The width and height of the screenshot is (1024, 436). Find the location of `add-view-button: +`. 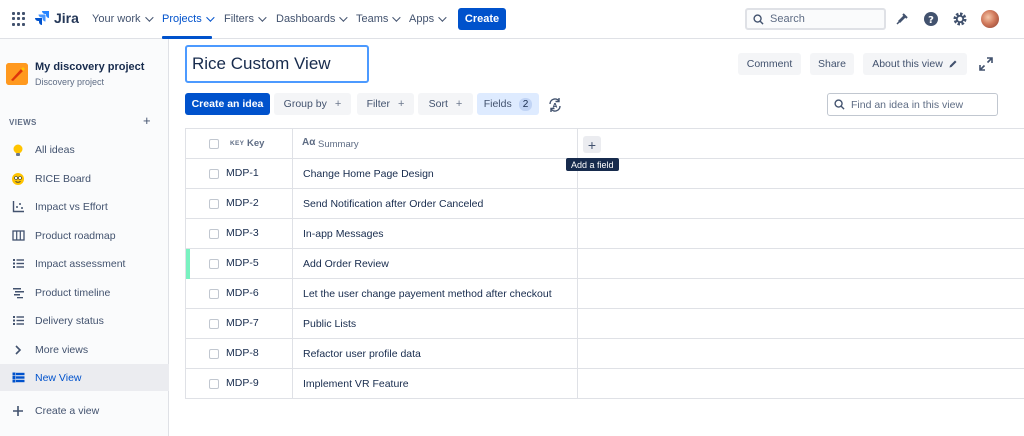

add-view-button: + is located at coordinates (147, 120).